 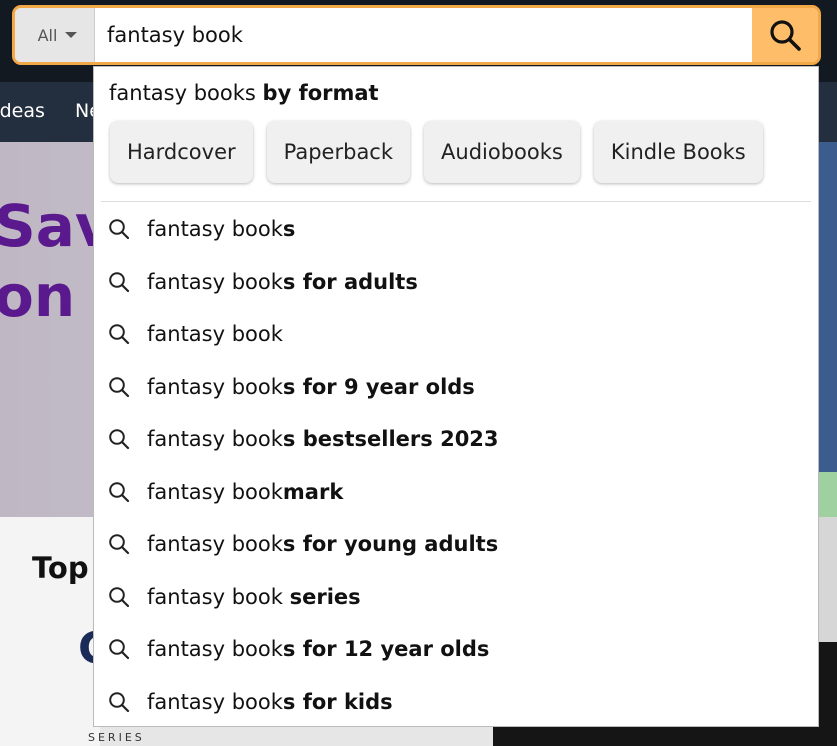 What do you see at coordinates (289, 229) in the screenshot?
I see `suggestion-completion: s` at bounding box center [289, 229].